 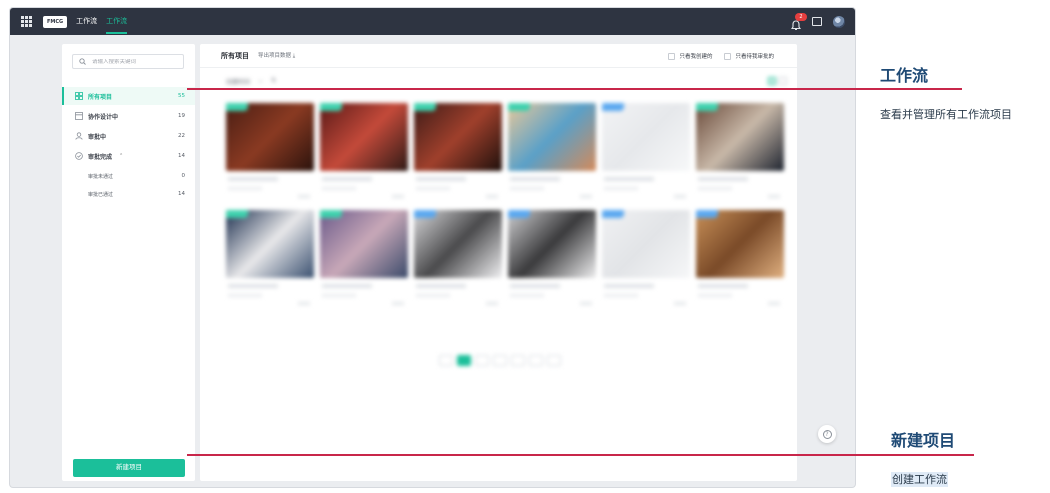 I want to click on view-toggle, so click(x=777, y=81).